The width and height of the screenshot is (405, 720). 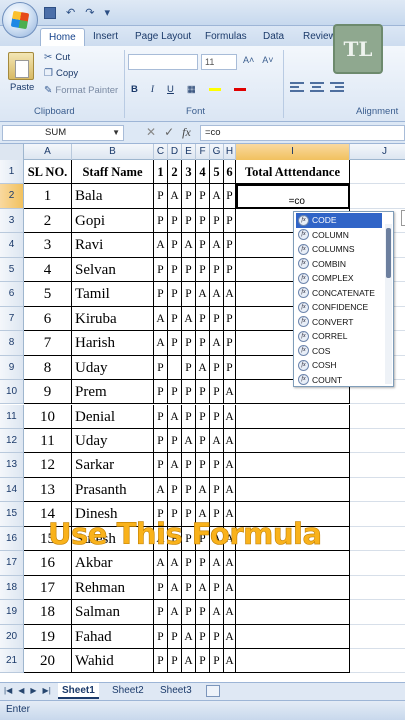 What do you see at coordinates (302, 133) in the screenshot?
I see `formula-input: =co` at bounding box center [302, 133].